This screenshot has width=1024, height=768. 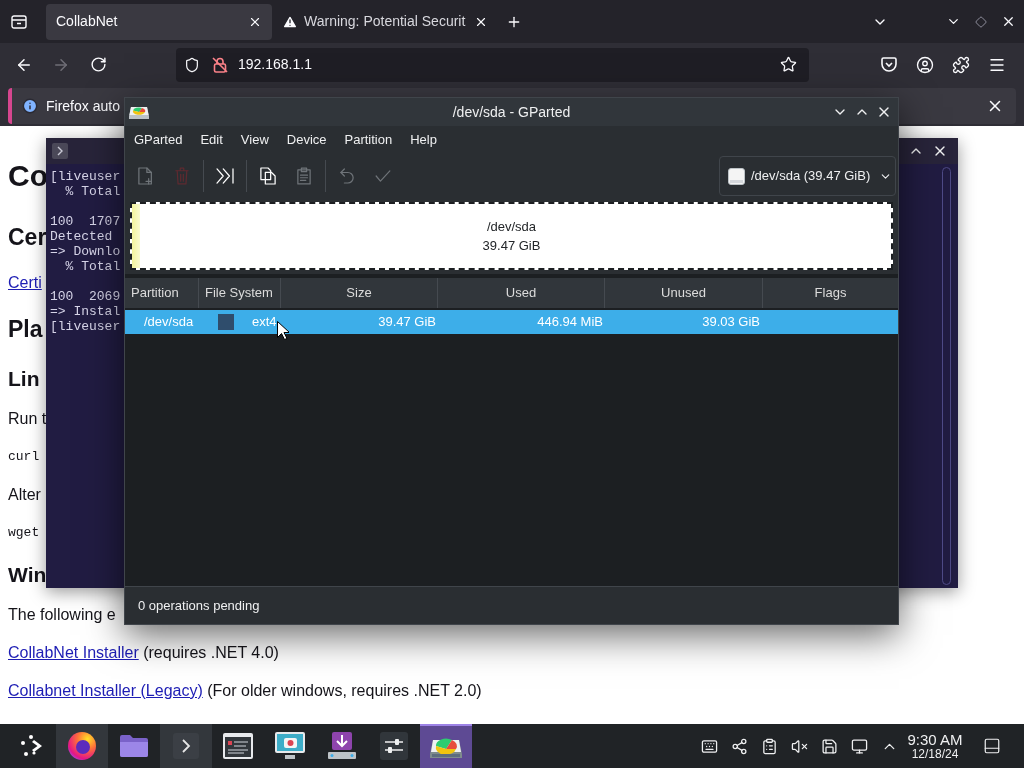 What do you see at coordinates (85, 296) in the screenshot?
I see `terminal-line: 100 2069` at bounding box center [85, 296].